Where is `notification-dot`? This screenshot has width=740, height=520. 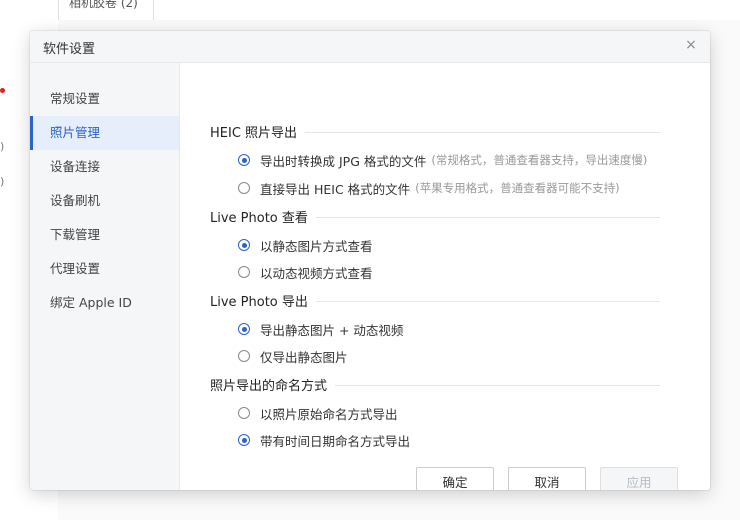 notification-dot is located at coordinates (2, 90).